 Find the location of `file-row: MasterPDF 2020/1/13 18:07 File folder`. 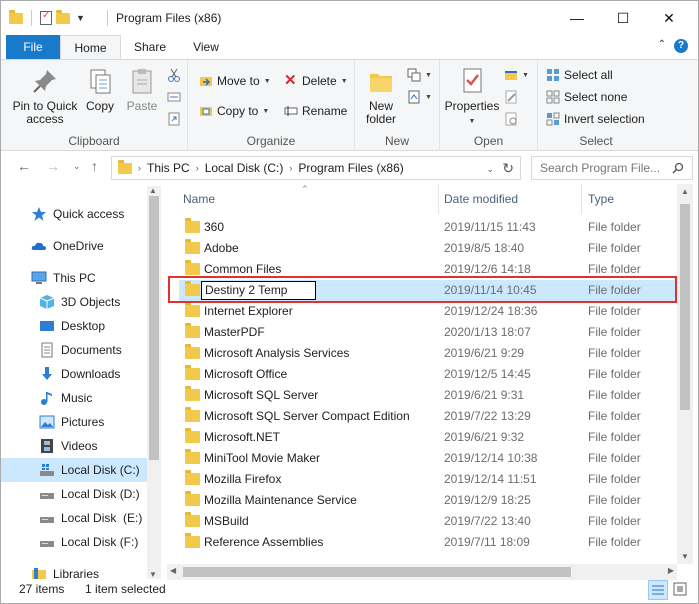

file-row: MasterPDF 2020/1/13 18:07 File folder is located at coordinates (428, 332).